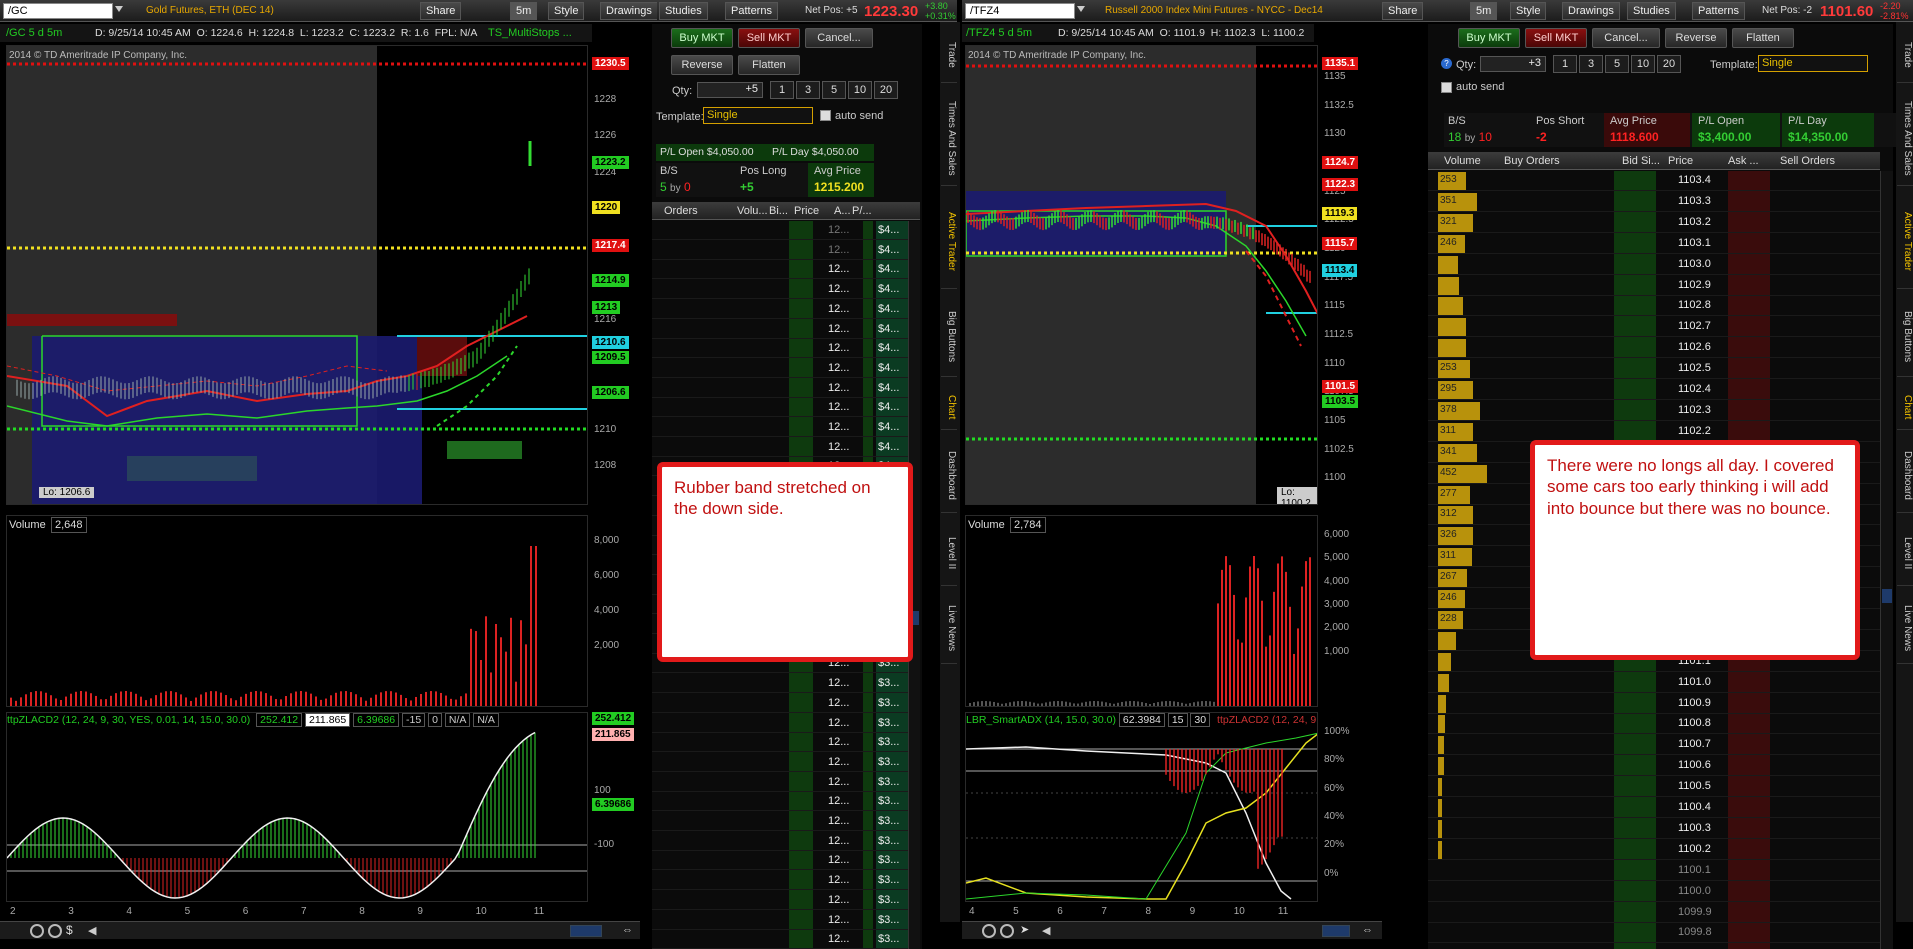  Describe the element at coordinates (1887, 596) in the screenshot. I see `right-scroll-thumb` at that location.